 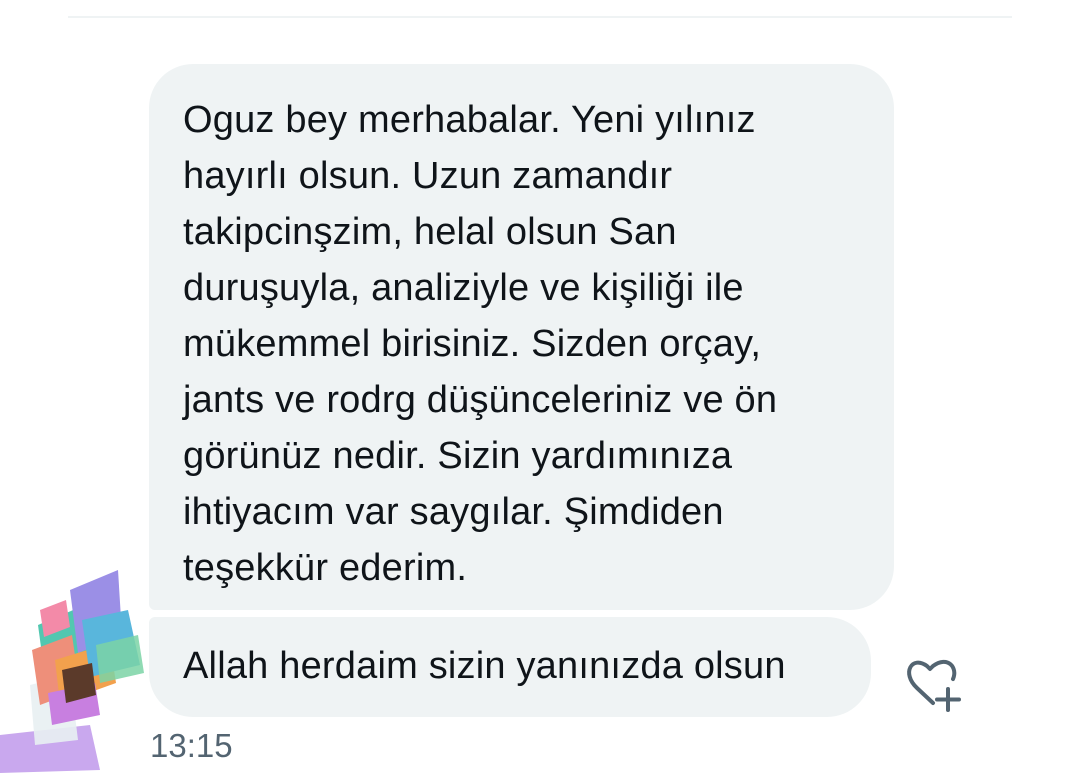 I want to click on heart-plus-icon, so click(x=934, y=685).